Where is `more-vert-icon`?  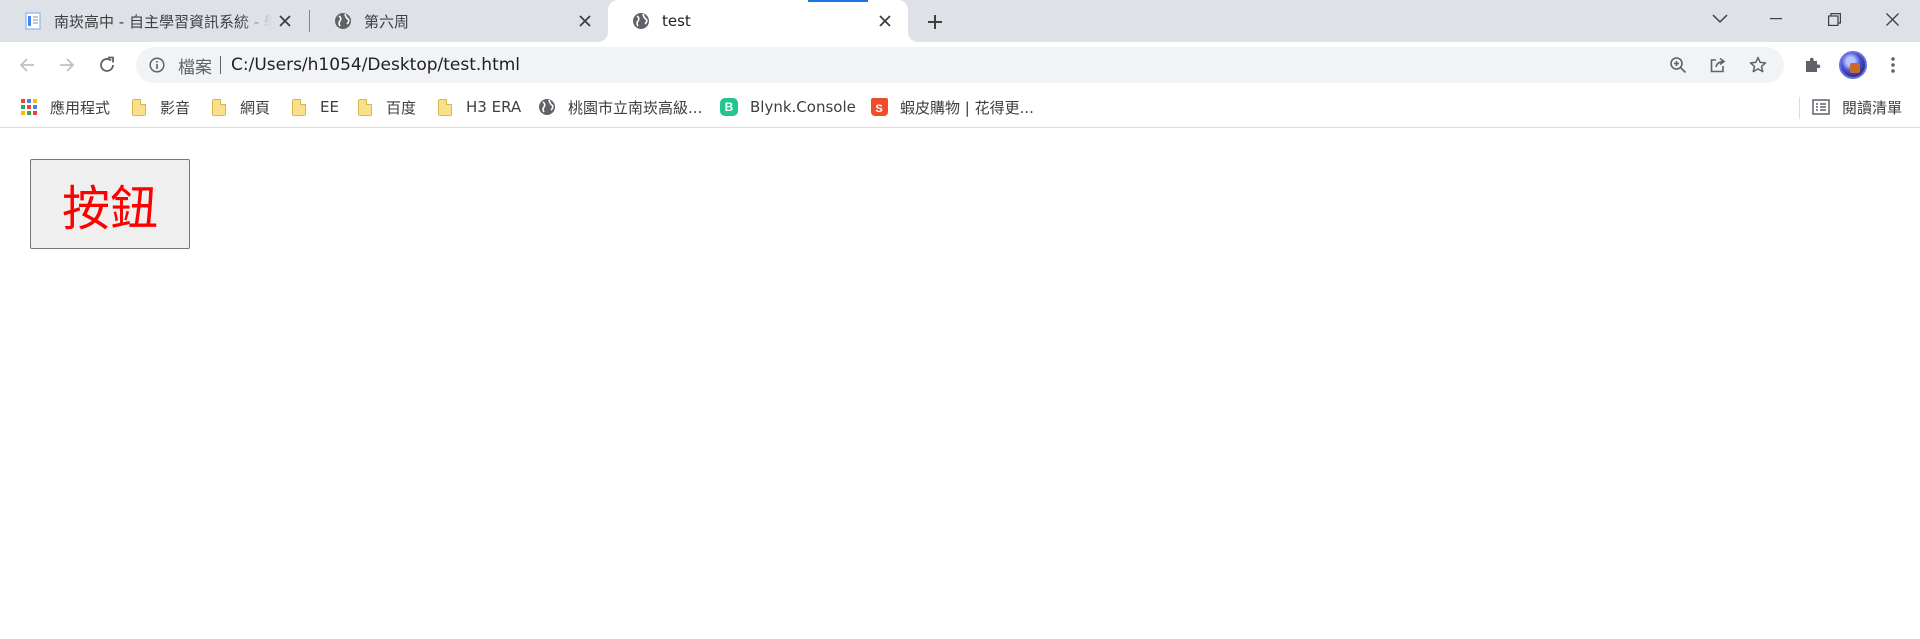
more-vert-icon is located at coordinates (1893, 65).